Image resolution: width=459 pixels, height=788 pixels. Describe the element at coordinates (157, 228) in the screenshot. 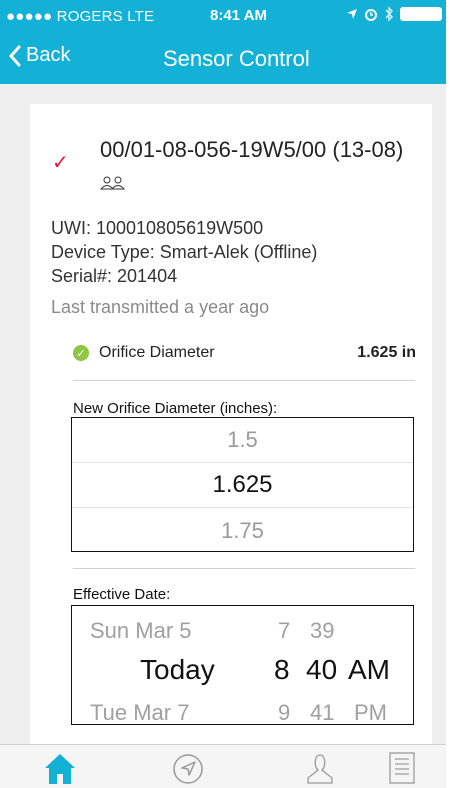

I see `uwi-text: UWI: 100010805619W500` at that location.